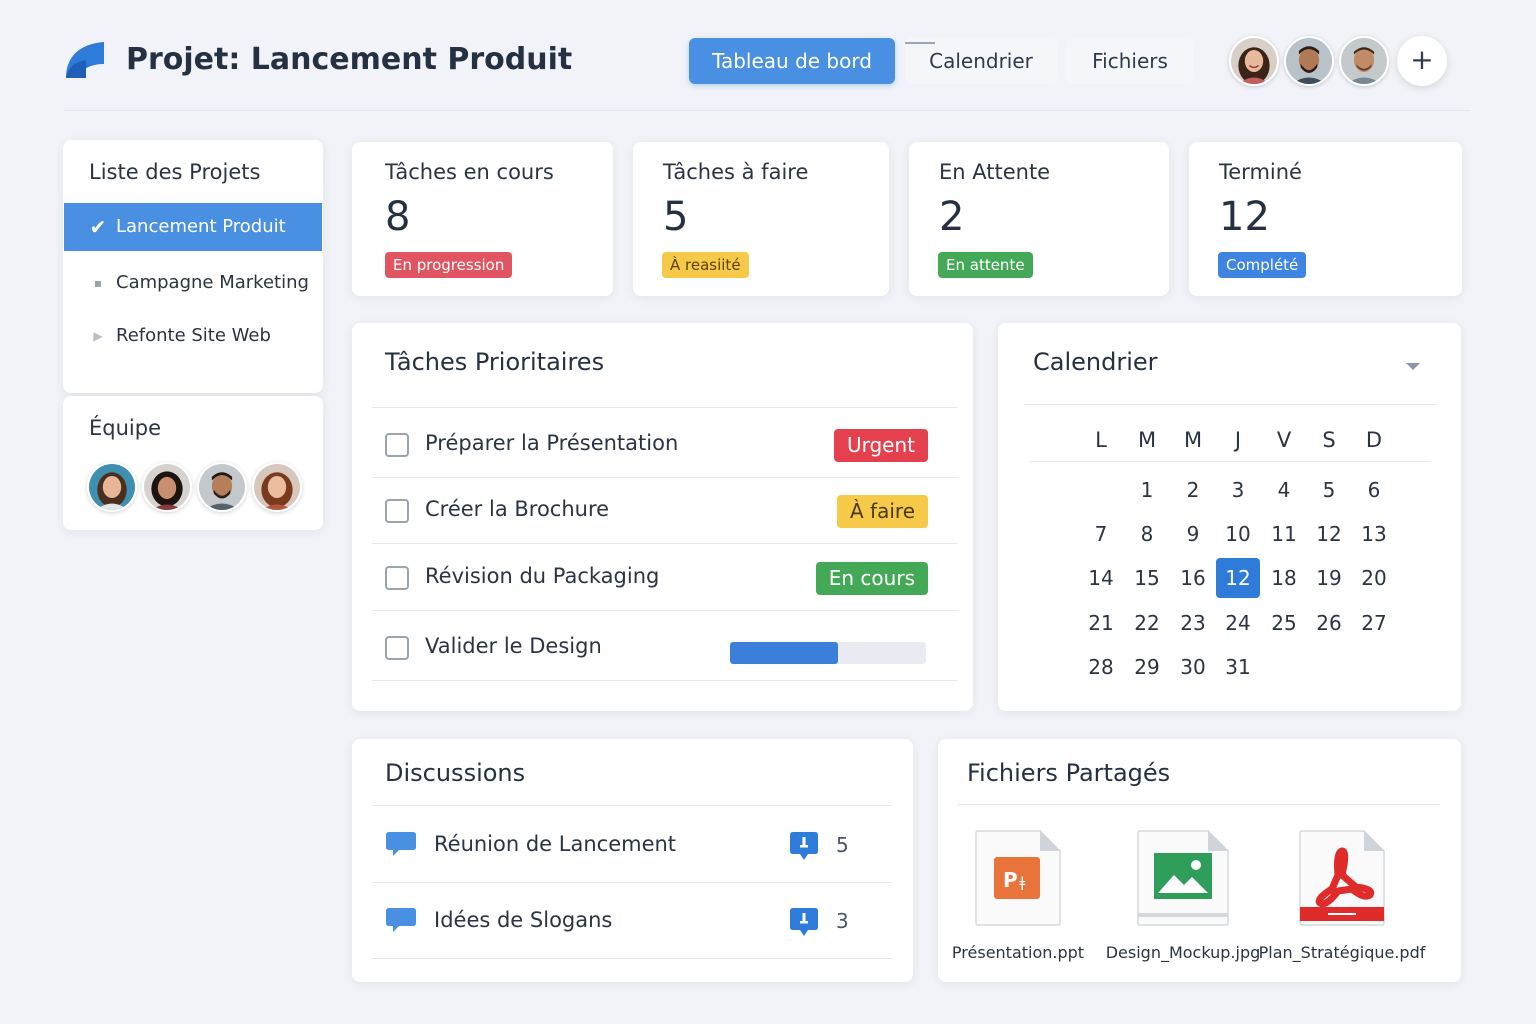 This screenshot has width=1536, height=1024. Describe the element at coordinates (761, 219) in the screenshot. I see `stat-card-todo: Tâches à faire 5 À reasiité` at that location.